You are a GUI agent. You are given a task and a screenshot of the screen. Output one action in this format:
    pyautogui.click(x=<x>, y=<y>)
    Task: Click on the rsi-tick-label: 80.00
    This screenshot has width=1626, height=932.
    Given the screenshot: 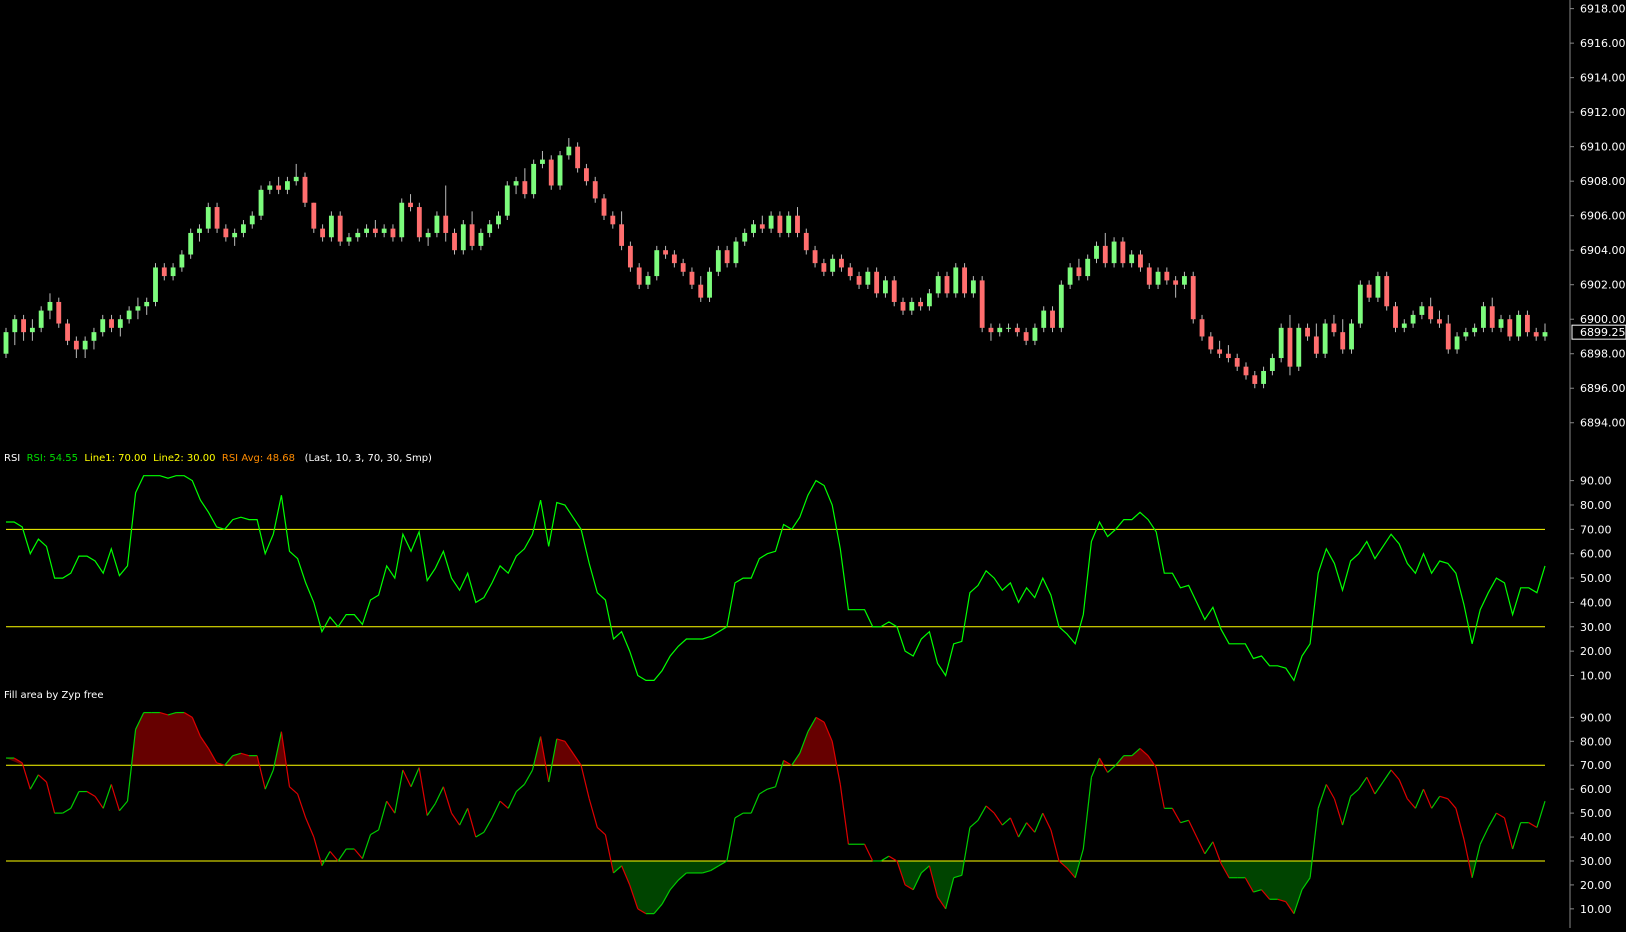 What is the action you would take?
    pyautogui.click(x=1596, y=505)
    